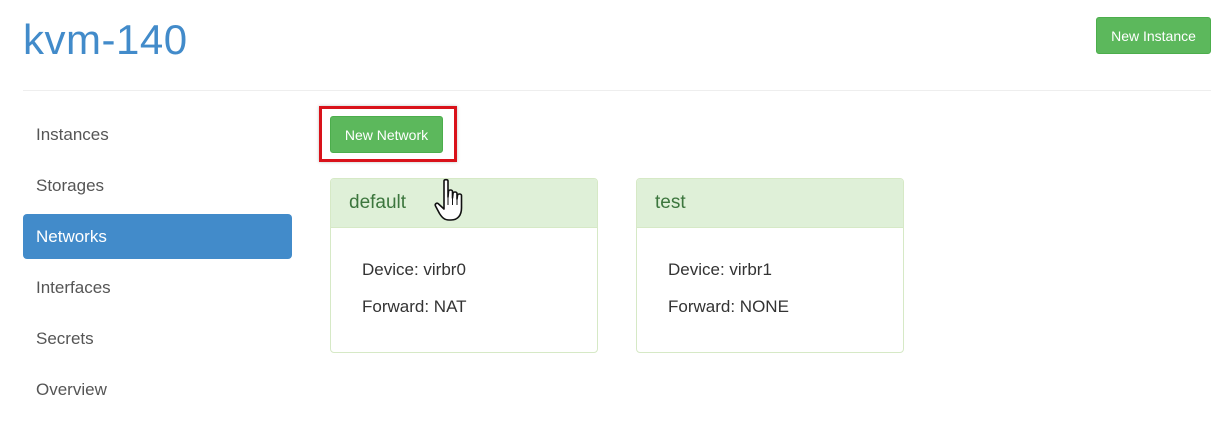  Describe the element at coordinates (157, 185) in the screenshot. I see `sidebar-item-storages: Storages` at that location.